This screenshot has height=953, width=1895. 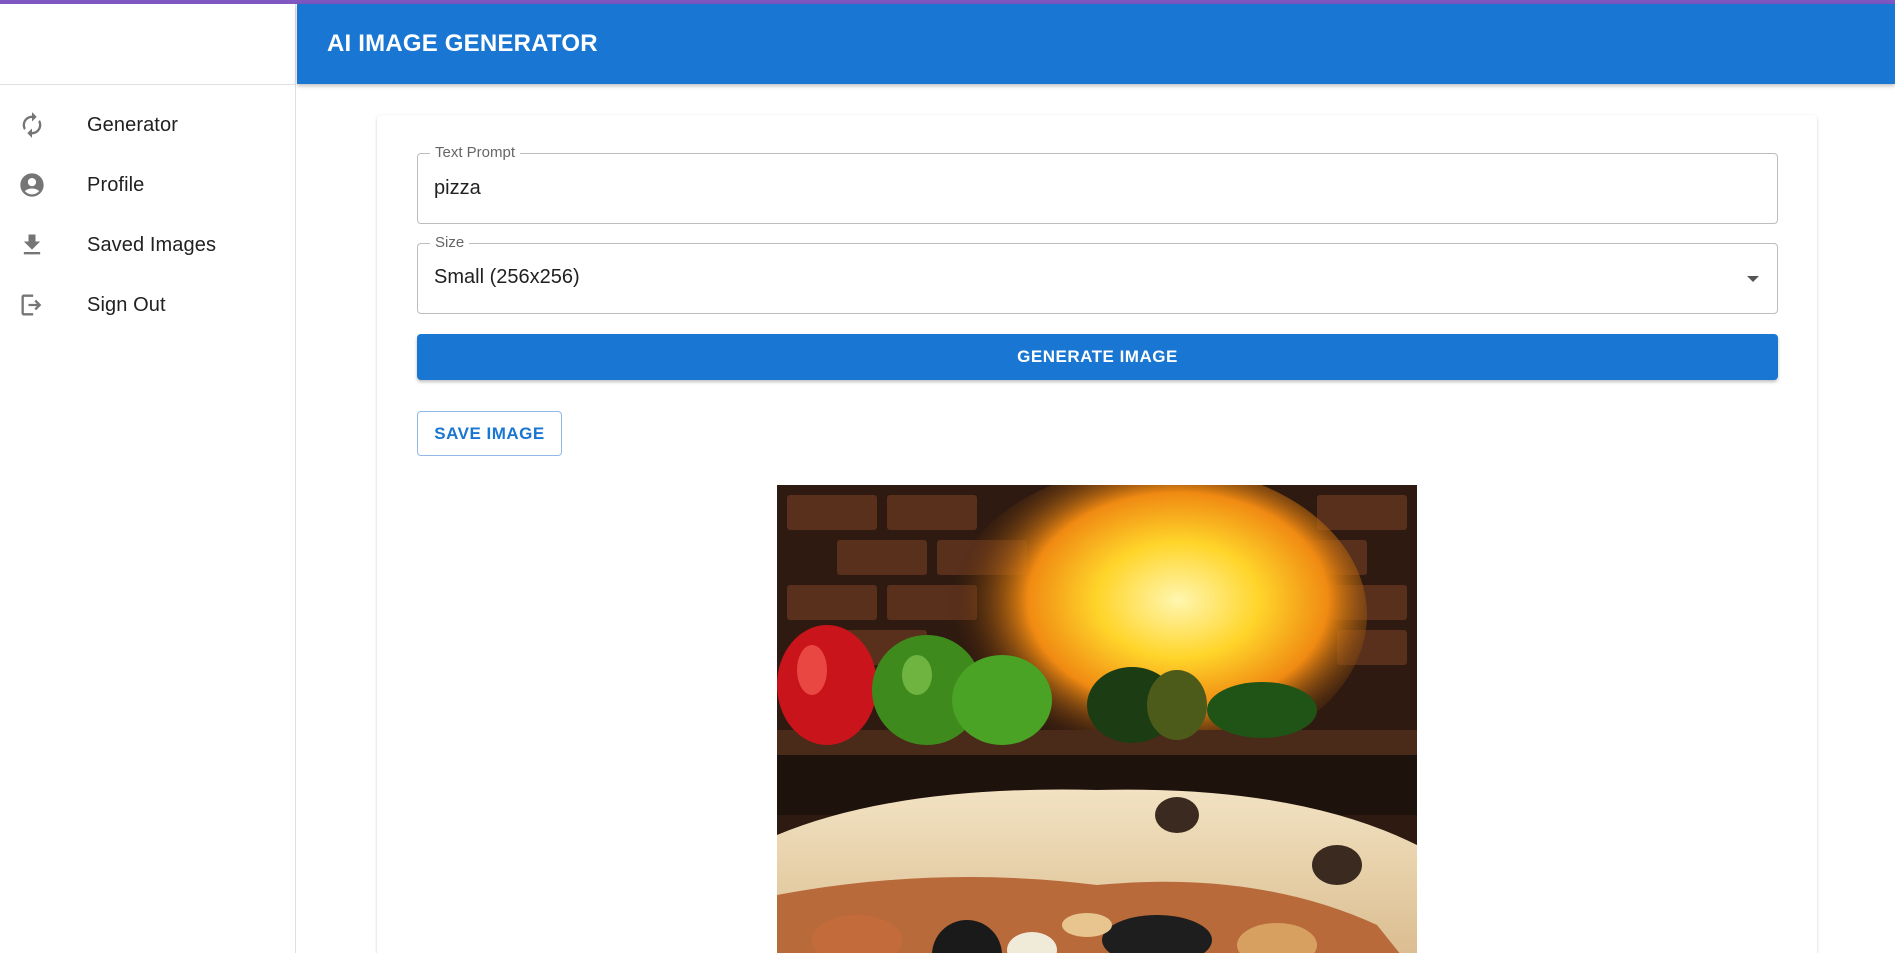 What do you see at coordinates (32, 185) in the screenshot?
I see `account-circle-icon` at bounding box center [32, 185].